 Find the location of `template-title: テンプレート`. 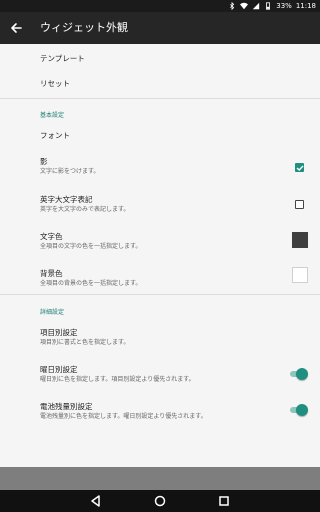

template-title: テンプレート is located at coordinates (62, 58).